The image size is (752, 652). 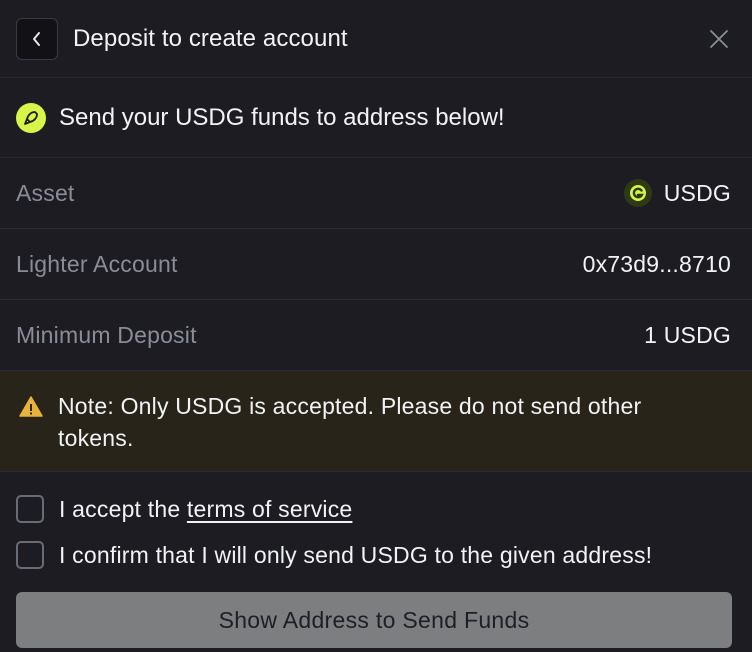 What do you see at coordinates (30, 555) in the screenshot?
I see `confirm-checkbox` at bounding box center [30, 555].